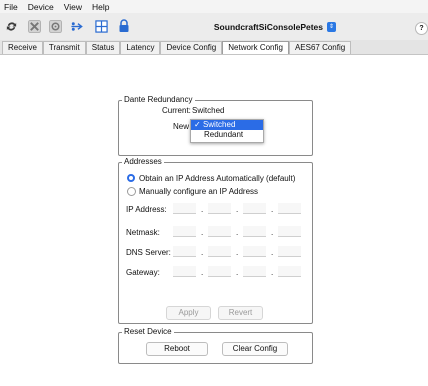 This screenshot has width=428, height=386. What do you see at coordinates (214, 6) in the screenshot?
I see `menu-bar: File Device View Help` at bounding box center [214, 6].